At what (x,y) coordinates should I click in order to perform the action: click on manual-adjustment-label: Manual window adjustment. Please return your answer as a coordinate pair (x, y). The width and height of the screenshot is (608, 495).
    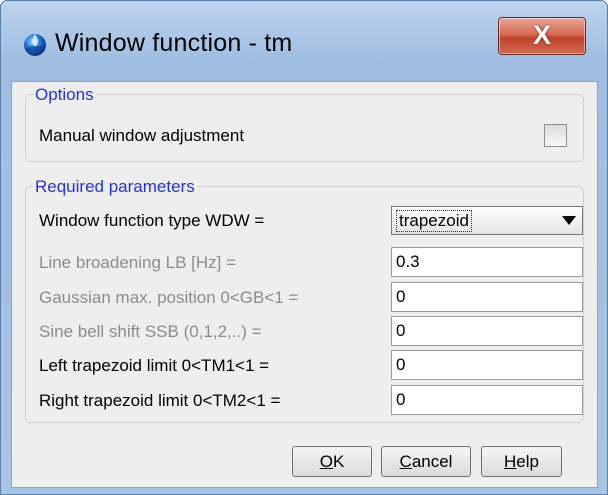
    Looking at the image, I should click on (142, 135).